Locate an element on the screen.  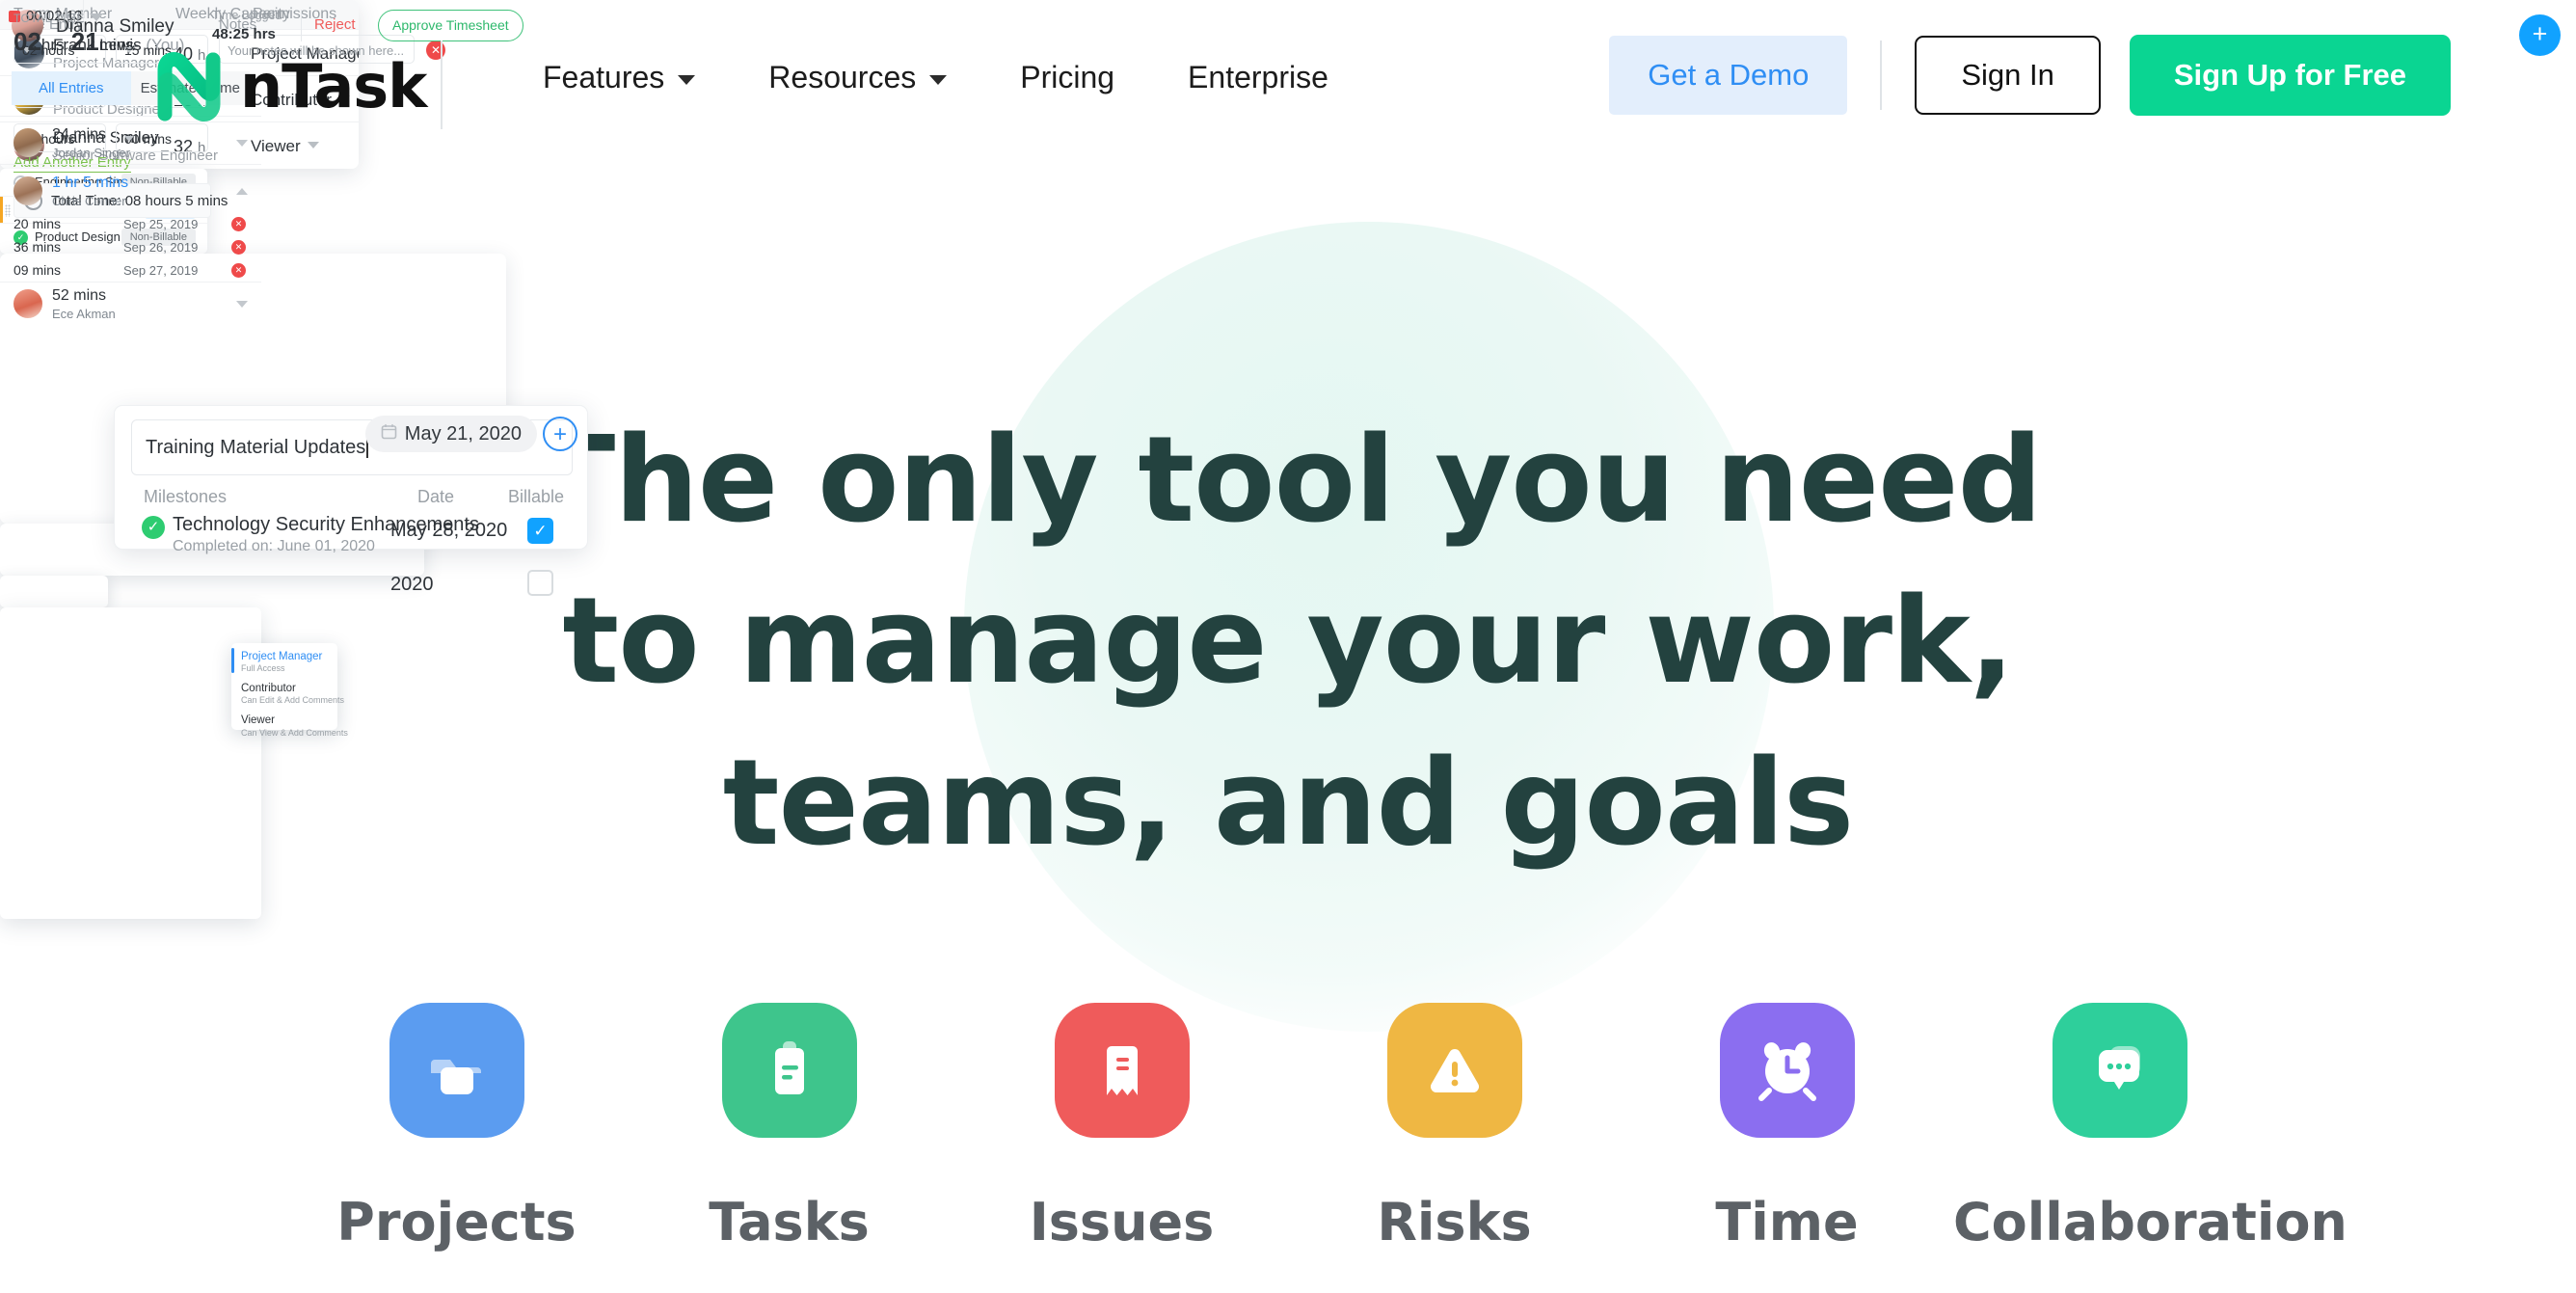
menu-item-subtitle: Can View & Add Comments is located at coordinates (294, 732).